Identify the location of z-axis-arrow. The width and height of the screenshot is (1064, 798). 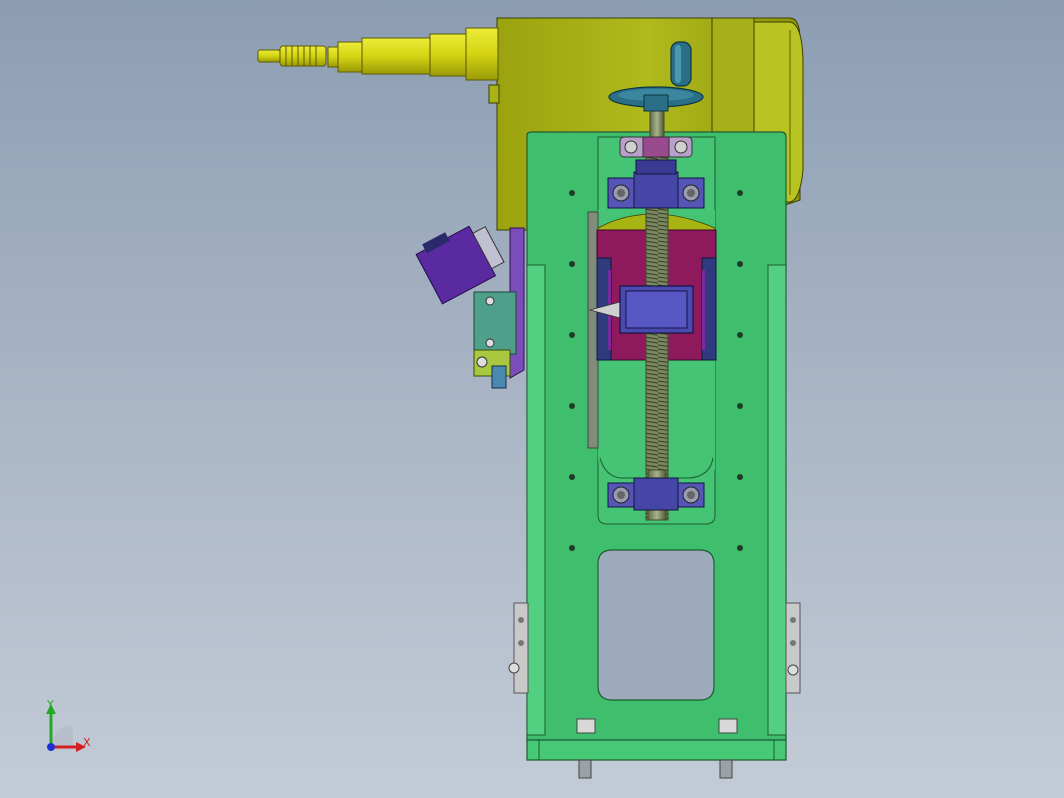
(51, 747).